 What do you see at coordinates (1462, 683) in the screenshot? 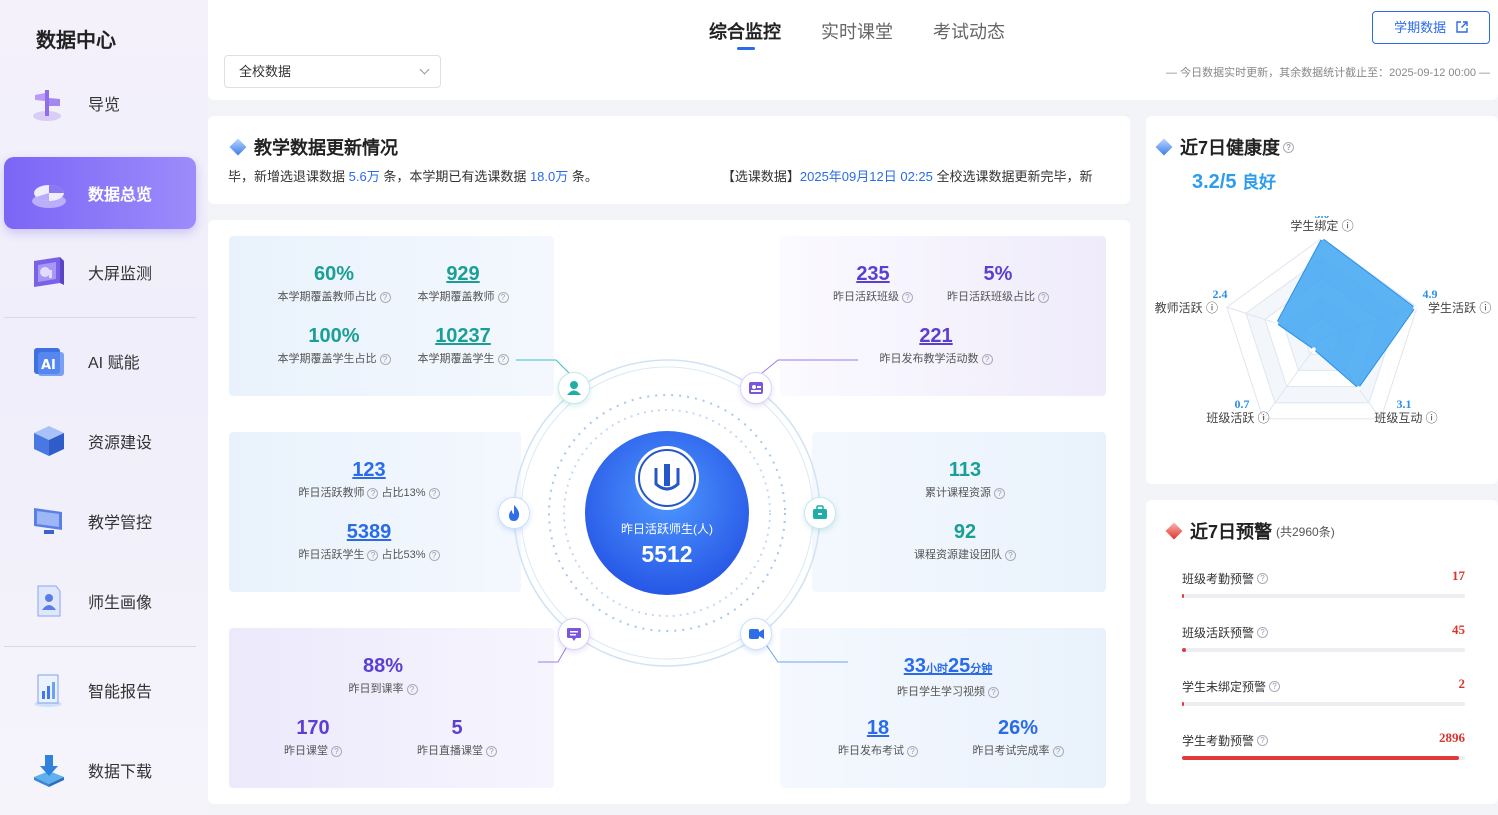
I see `warning-count: 2` at bounding box center [1462, 683].